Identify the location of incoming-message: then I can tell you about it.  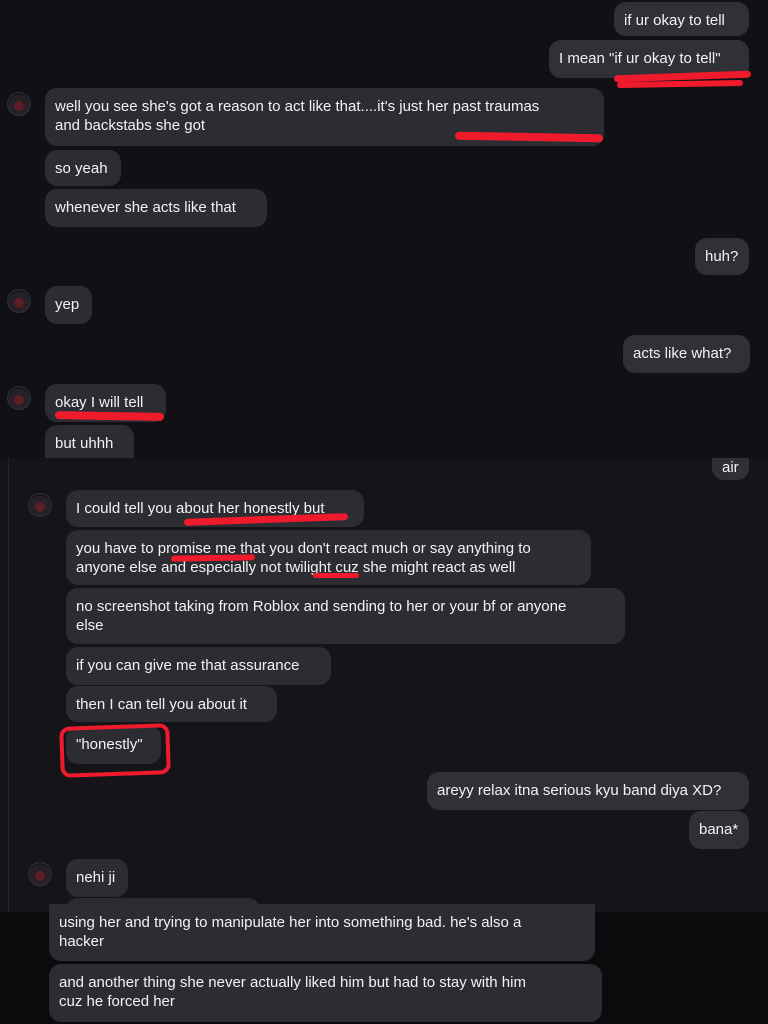
(171, 704).